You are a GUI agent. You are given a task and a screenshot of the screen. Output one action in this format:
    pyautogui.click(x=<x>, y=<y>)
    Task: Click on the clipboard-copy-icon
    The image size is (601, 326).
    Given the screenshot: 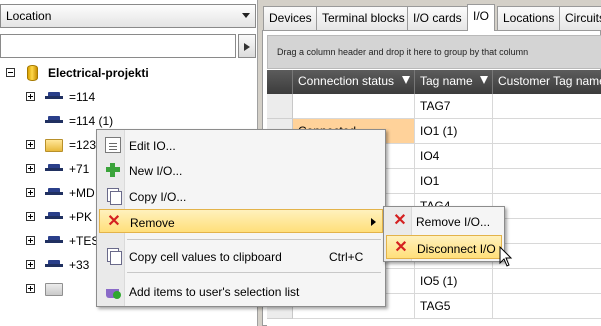 What is the action you would take?
    pyautogui.click(x=113, y=256)
    